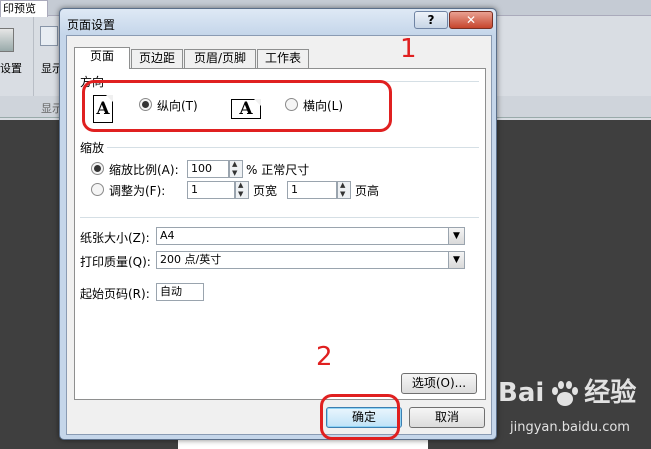  What do you see at coordinates (360, 417) in the screenshot?
I see `annotation-box-ok` at bounding box center [360, 417].